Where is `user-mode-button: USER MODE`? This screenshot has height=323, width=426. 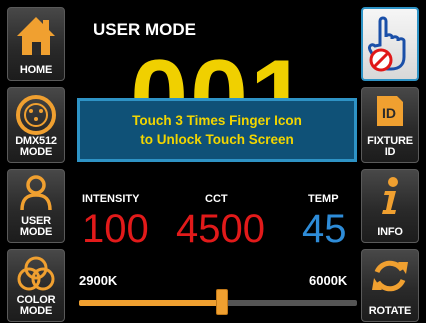
user-mode-button: USER MODE is located at coordinates (36, 206).